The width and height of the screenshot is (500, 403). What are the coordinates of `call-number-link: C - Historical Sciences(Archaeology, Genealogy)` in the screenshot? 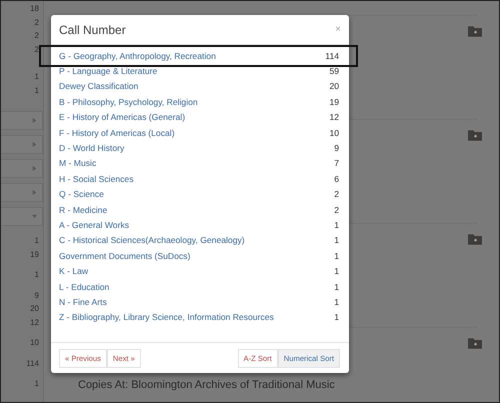 It's located at (152, 240).